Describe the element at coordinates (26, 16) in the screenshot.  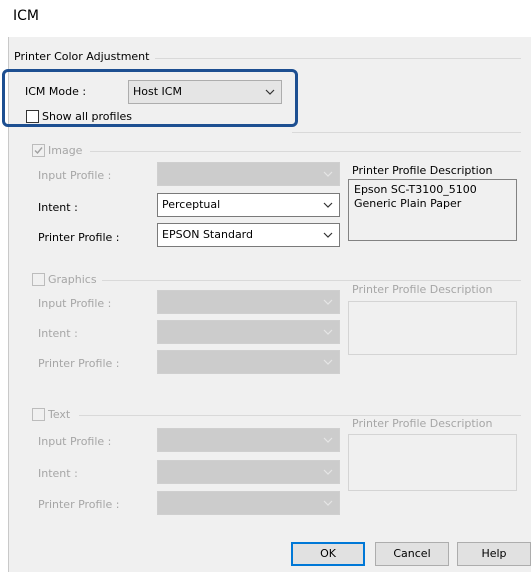
I see `window-title: ICM` at that location.